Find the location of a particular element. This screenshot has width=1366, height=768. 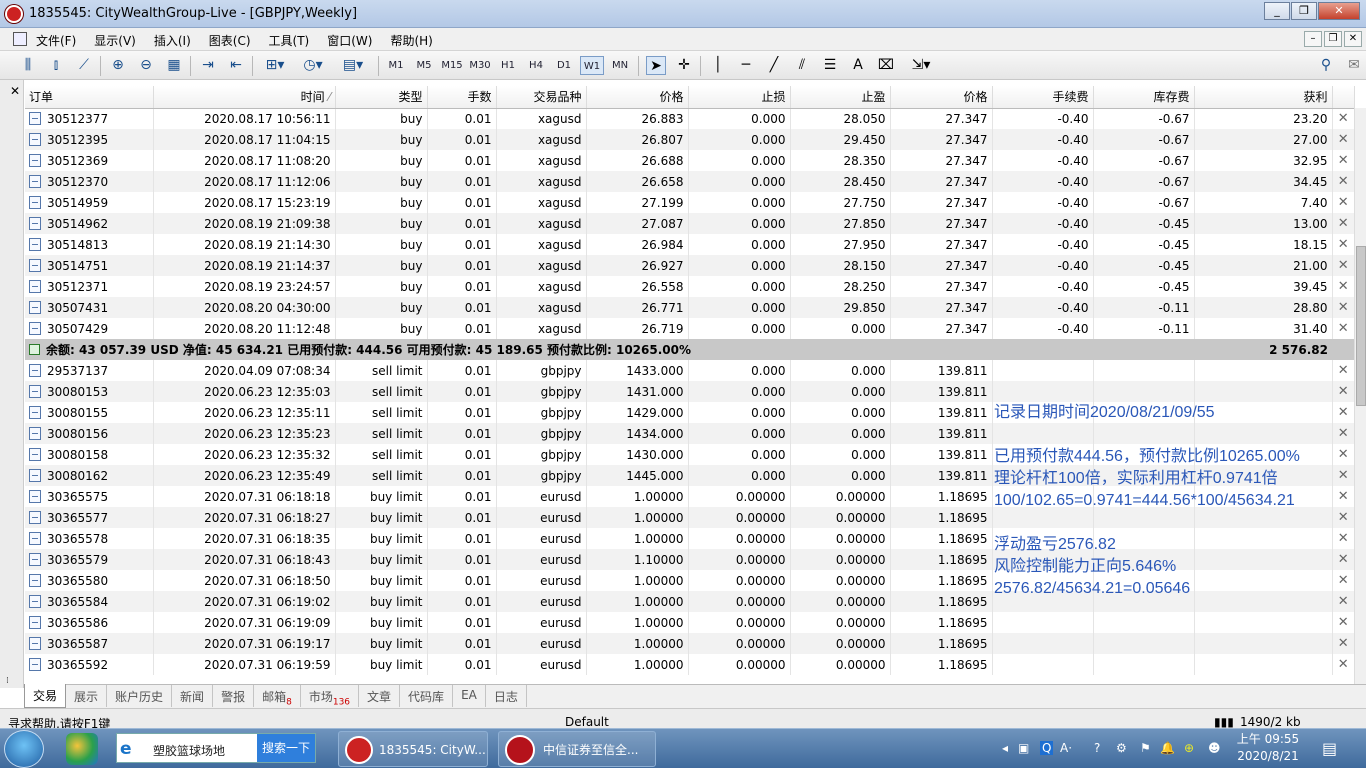

tray-qq-icon: ☻ is located at coordinates (1214, 748).